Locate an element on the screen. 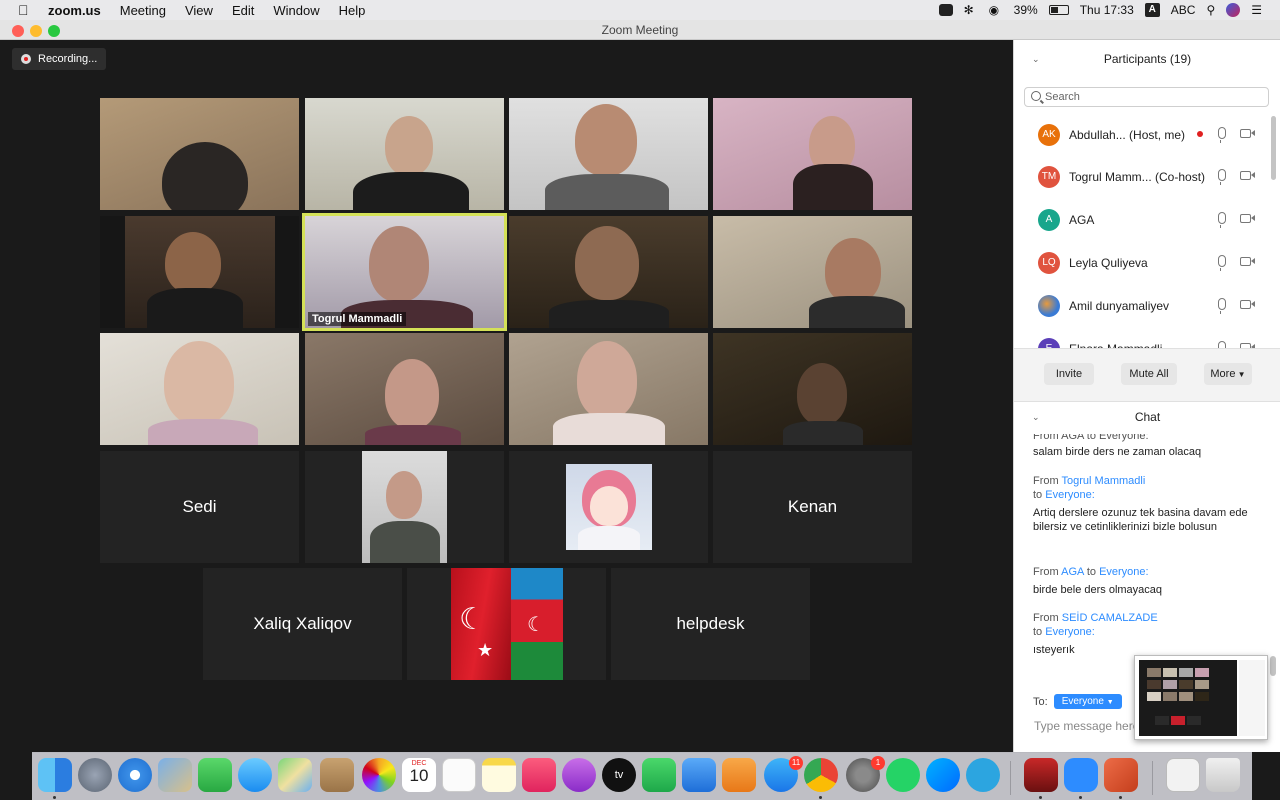 The image size is (1280, 800). participant-row: A AGA is located at coordinates (1142, 220).